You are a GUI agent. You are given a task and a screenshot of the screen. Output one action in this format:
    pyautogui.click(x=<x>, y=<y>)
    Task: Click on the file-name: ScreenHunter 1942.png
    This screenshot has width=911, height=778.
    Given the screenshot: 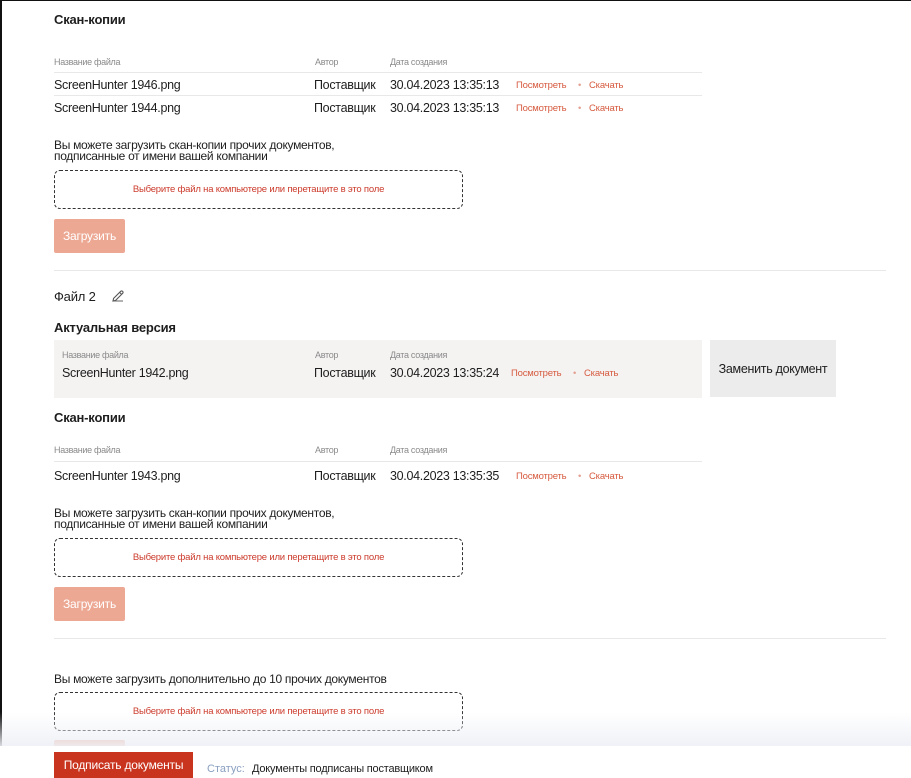 What is the action you would take?
    pyautogui.click(x=125, y=373)
    